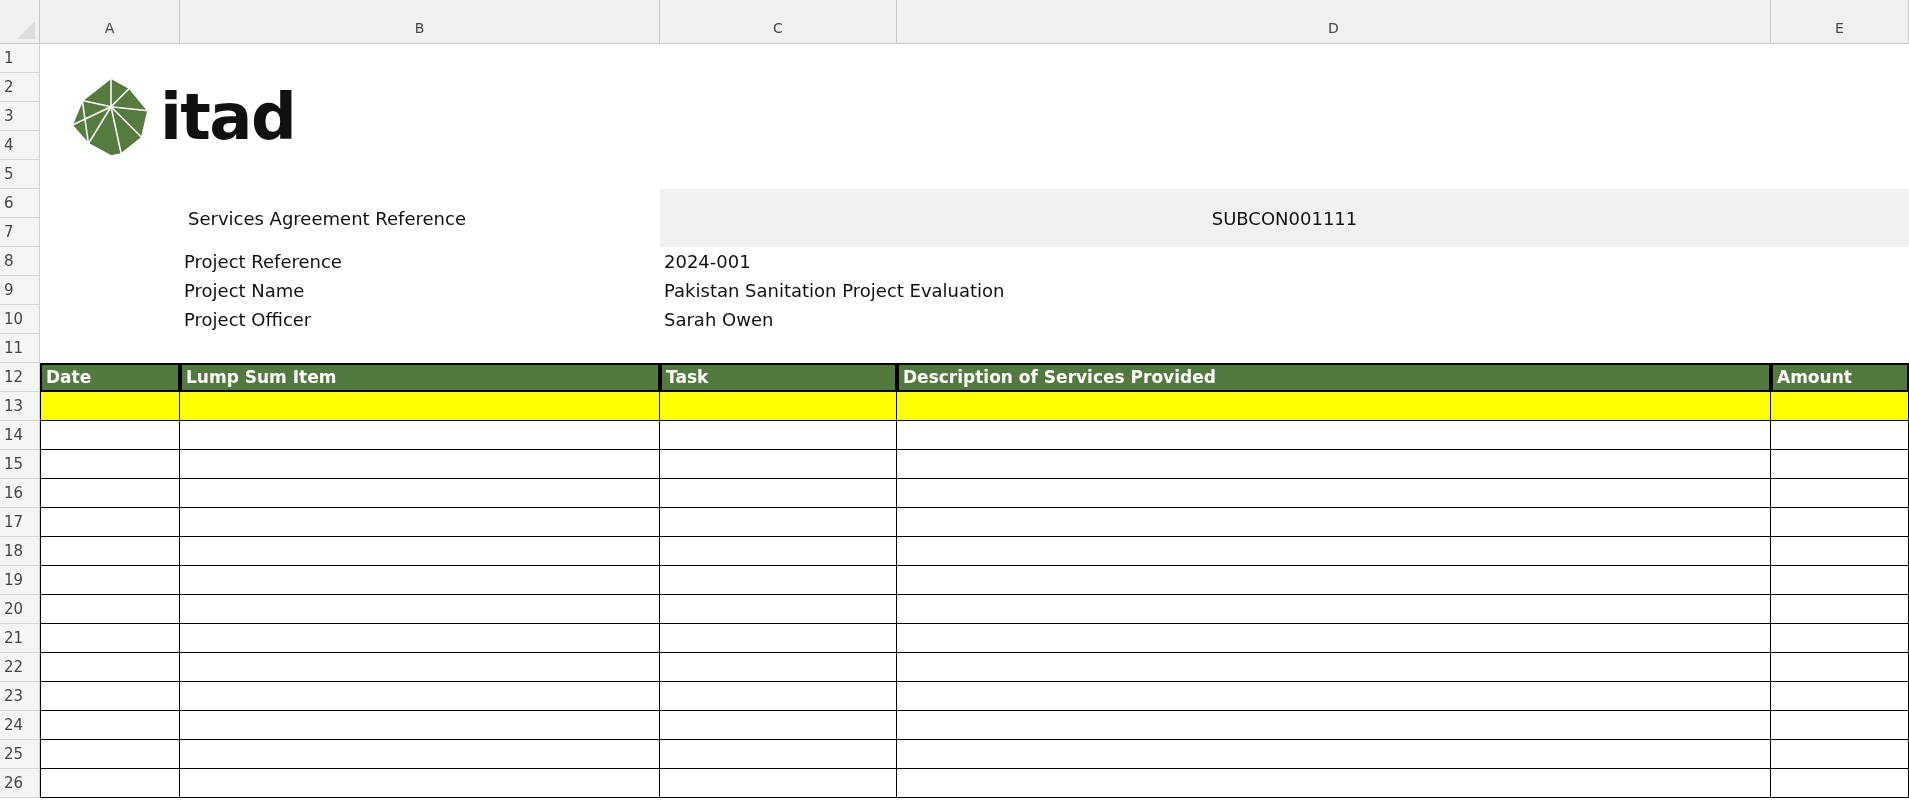  What do you see at coordinates (20, 464) in the screenshot?
I see `row-header: 15` at bounding box center [20, 464].